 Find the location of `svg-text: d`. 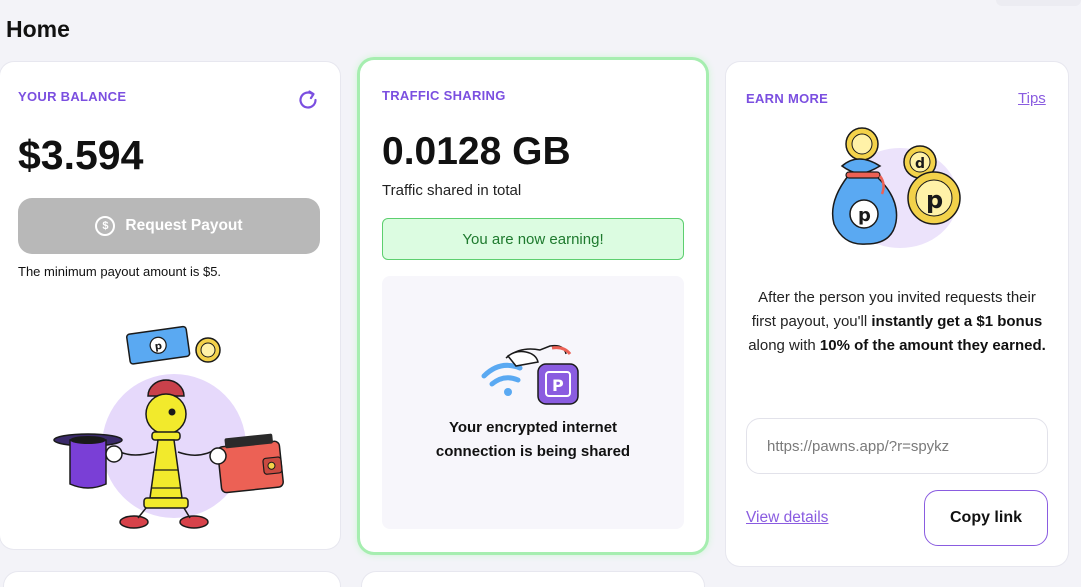

svg-text: d is located at coordinates (920, 164).